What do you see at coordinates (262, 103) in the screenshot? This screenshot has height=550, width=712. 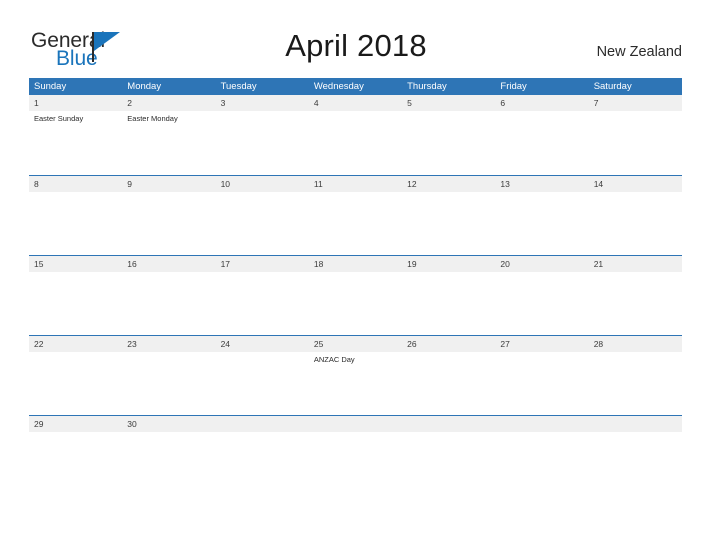 I see `day-number: 3` at bounding box center [262, 103].